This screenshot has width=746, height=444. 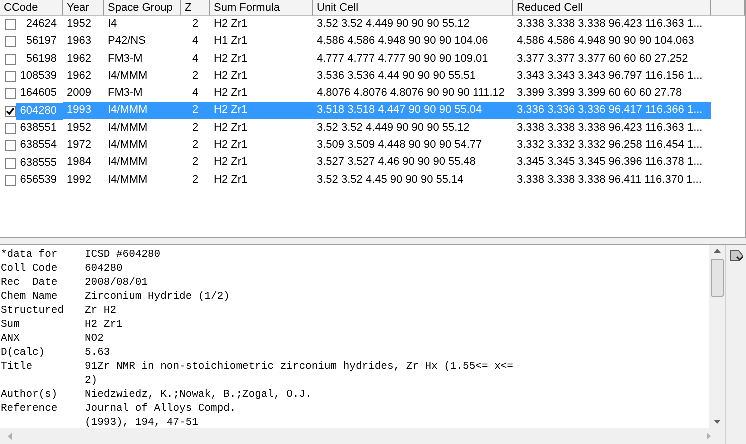 What do you see at coordinates (79, 146) in the screenshot?
I see `table-cell-text: 1972` at bounding box center [79, 146].